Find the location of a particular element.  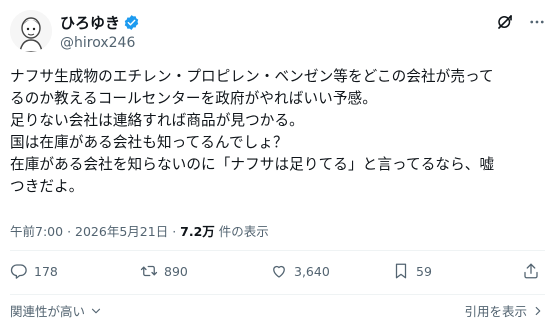

views-count: 7.2万 is located at coordinates (197, 231).